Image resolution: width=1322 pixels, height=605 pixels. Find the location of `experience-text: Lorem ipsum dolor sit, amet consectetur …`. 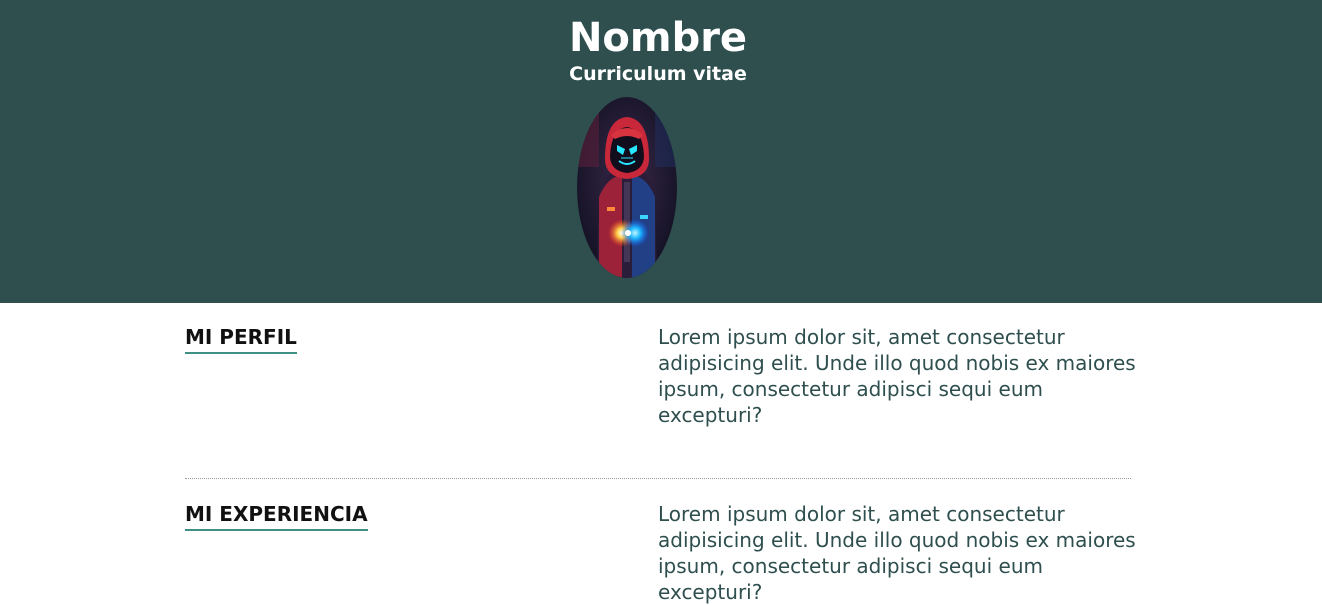

experience-text: Lorem ipsum dolor sit, amet consectetur … is located at coordinates (897, 553).